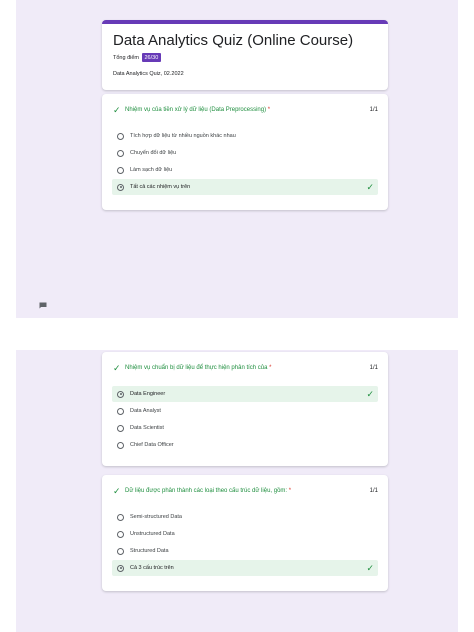 This screenshot has width=474, height=632. Describe the element at coordinates (156, 517) in the screenshot. I see `option-label: Semi-structured Data` at that location.